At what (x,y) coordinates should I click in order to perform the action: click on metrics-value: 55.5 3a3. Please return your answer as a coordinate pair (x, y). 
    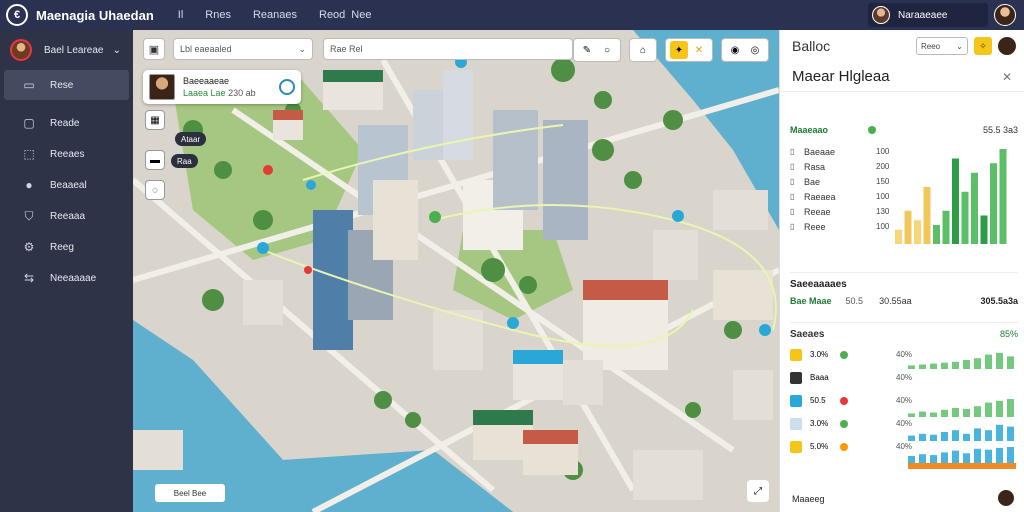
    Looking at the image, I should click on (1000, 130).